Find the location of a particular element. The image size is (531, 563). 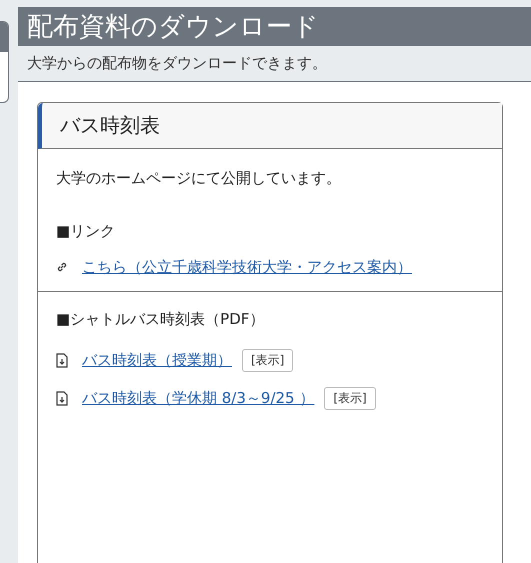

card-title: バス時刻表 is located at coordinates (110, 125).